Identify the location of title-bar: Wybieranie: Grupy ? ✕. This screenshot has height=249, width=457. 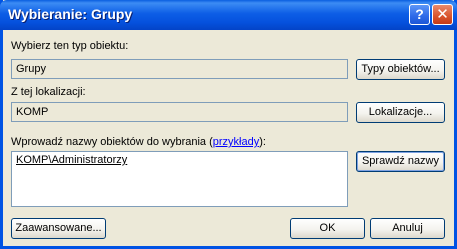
(228, 15).